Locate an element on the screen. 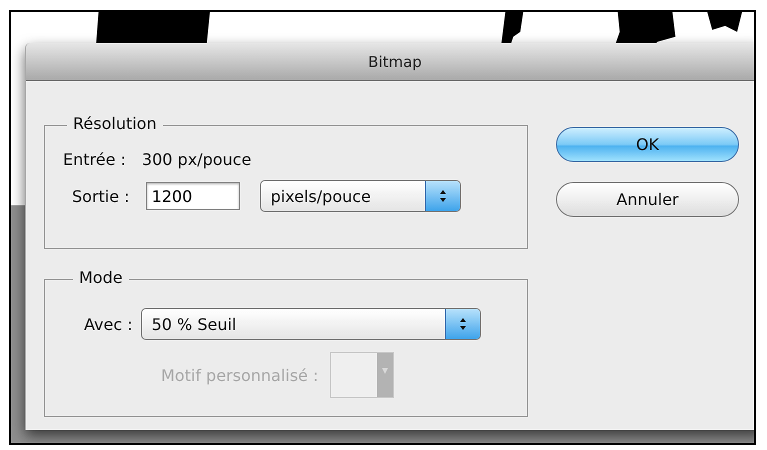  window-title: Bitmap is located at coordinates (395, 61).